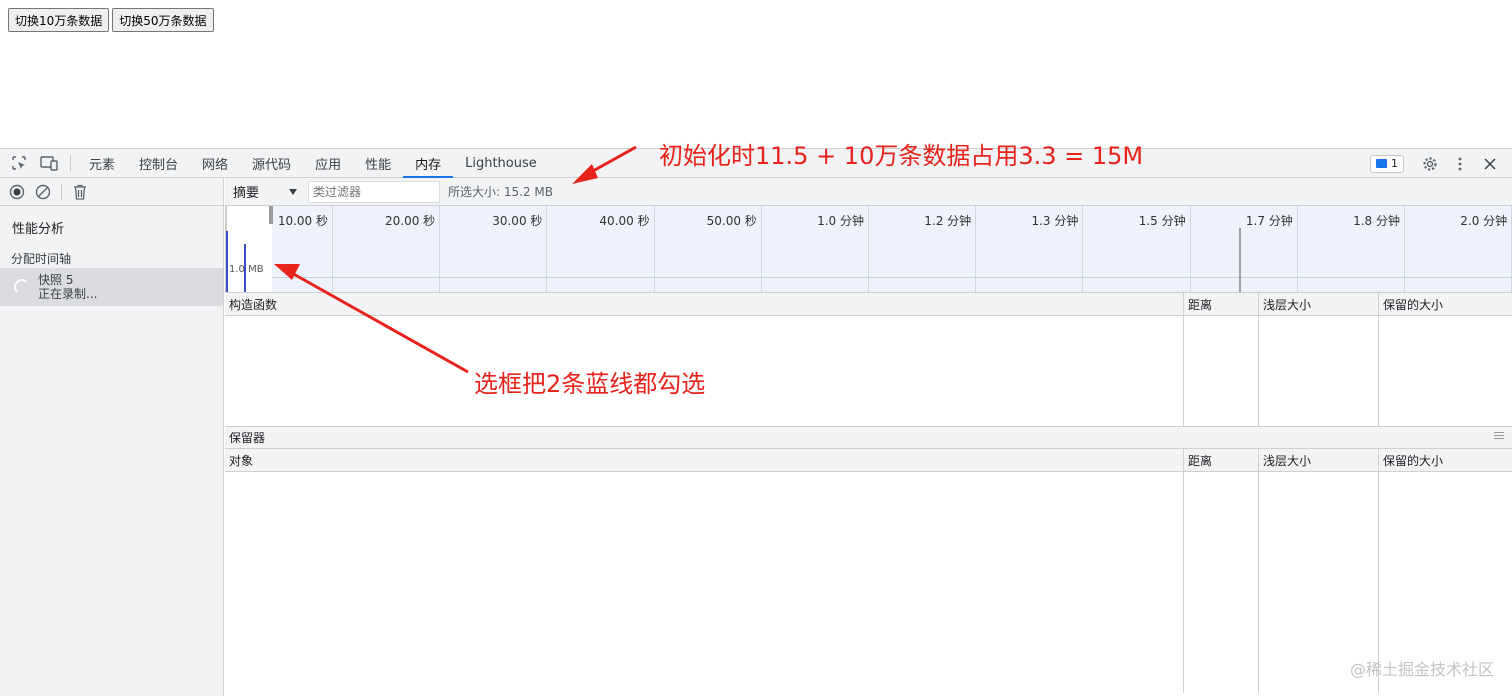  I want to click on allocation-bar, so click(227, 261).